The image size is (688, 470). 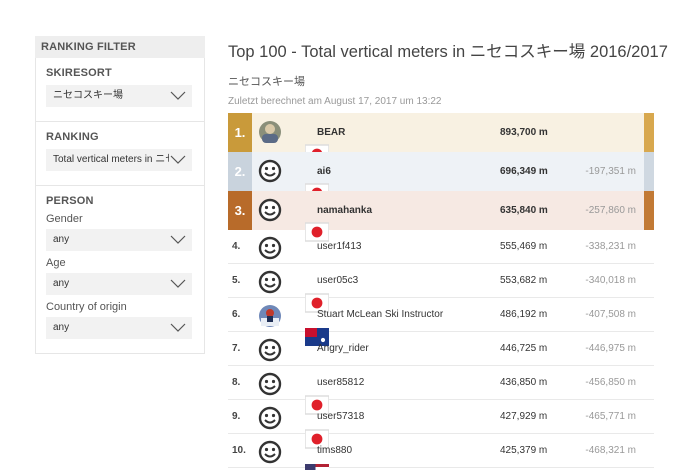 What do you see at coordinates (64, 219) in the screenshot?
I see `gender-label: Gender` at bounding box center [64, 219].